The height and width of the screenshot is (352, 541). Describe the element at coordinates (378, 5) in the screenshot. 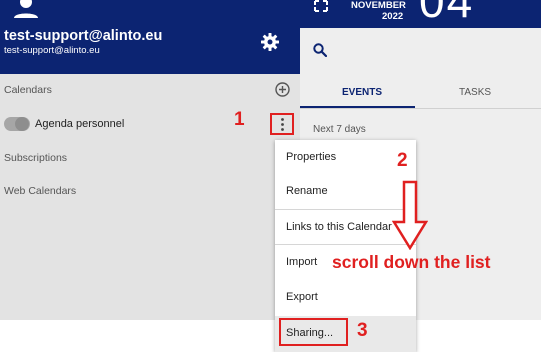

I see `month-label: NOVEMBER` at that location.